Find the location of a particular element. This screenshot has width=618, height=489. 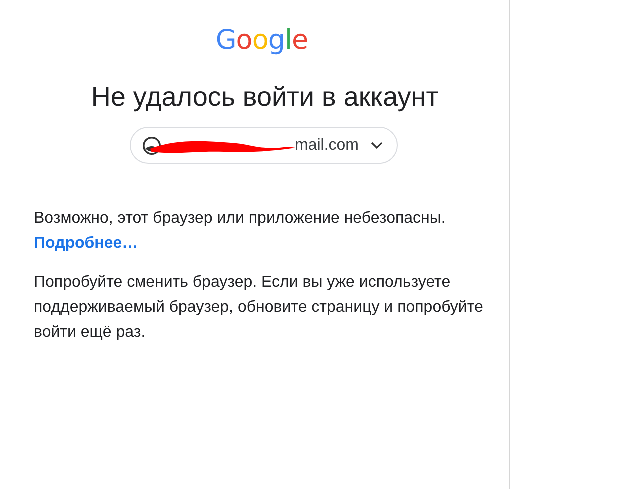

google-logo: Google is located at coordinates (262, 41).